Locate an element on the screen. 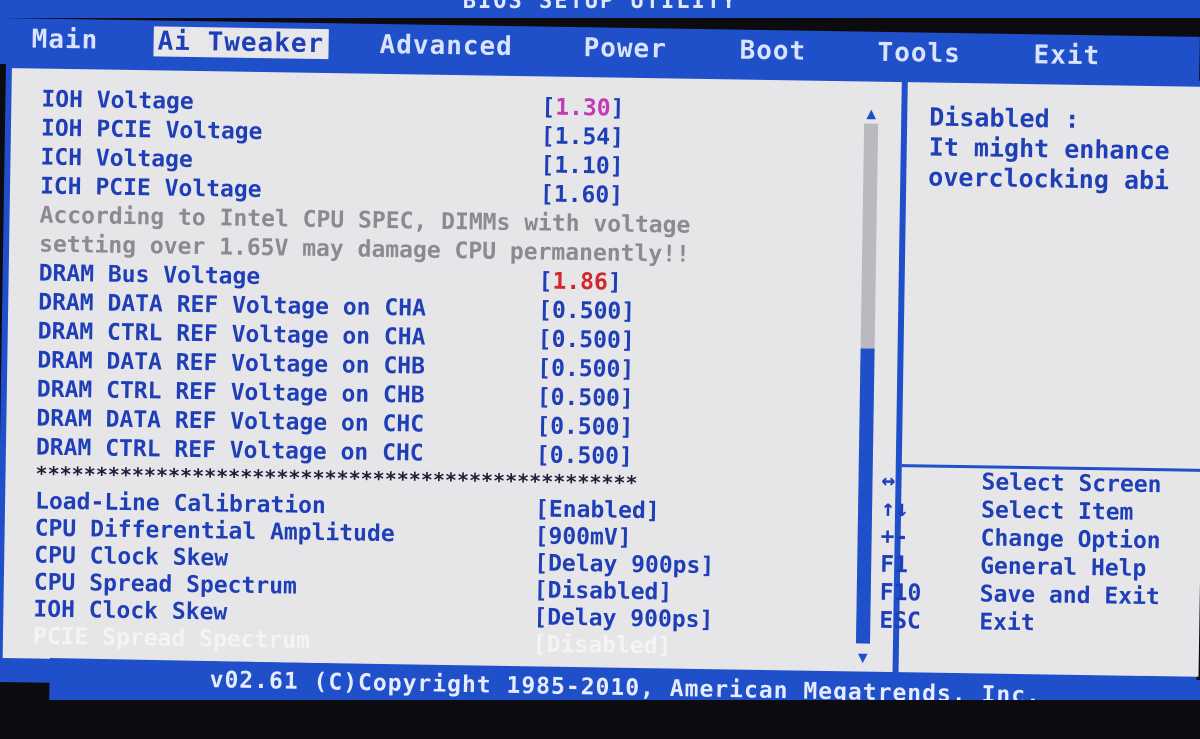 This screenshot has height=739, width=1200. menu-tab-ai-tweaker: Ai Tweaker is located at coordinates (241, 43).